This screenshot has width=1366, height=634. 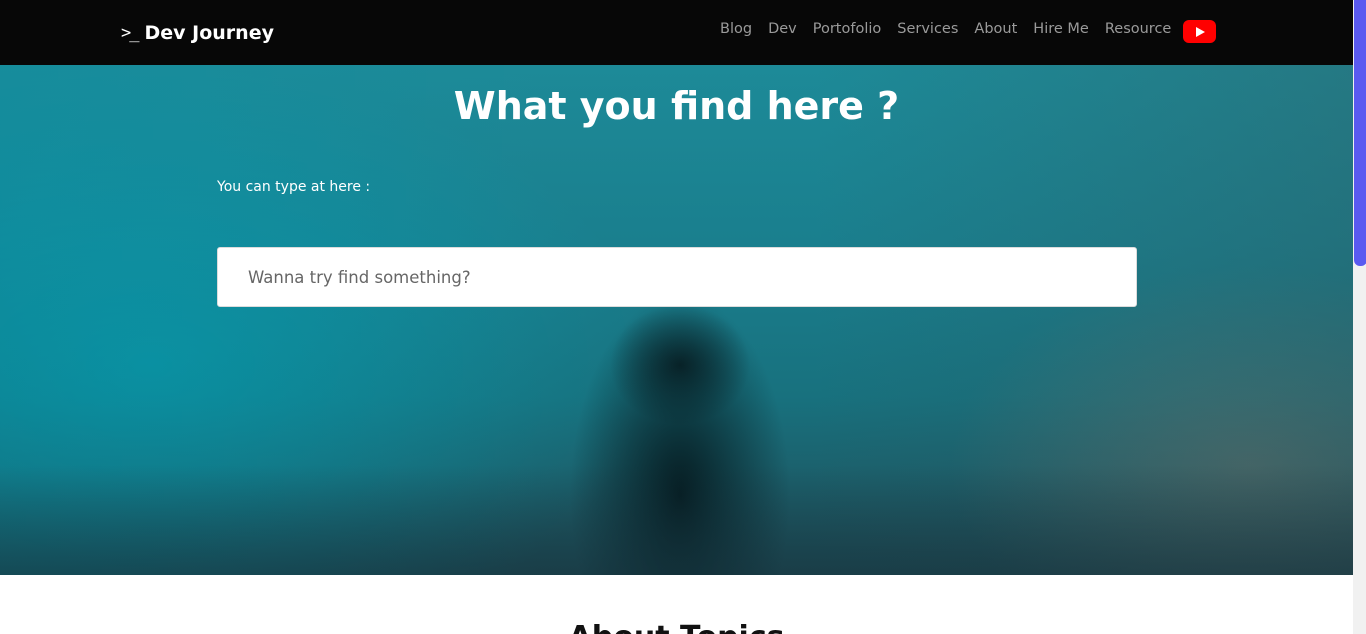 I want to click on nav-link-dev: Dev, so click(x=782, y=29).